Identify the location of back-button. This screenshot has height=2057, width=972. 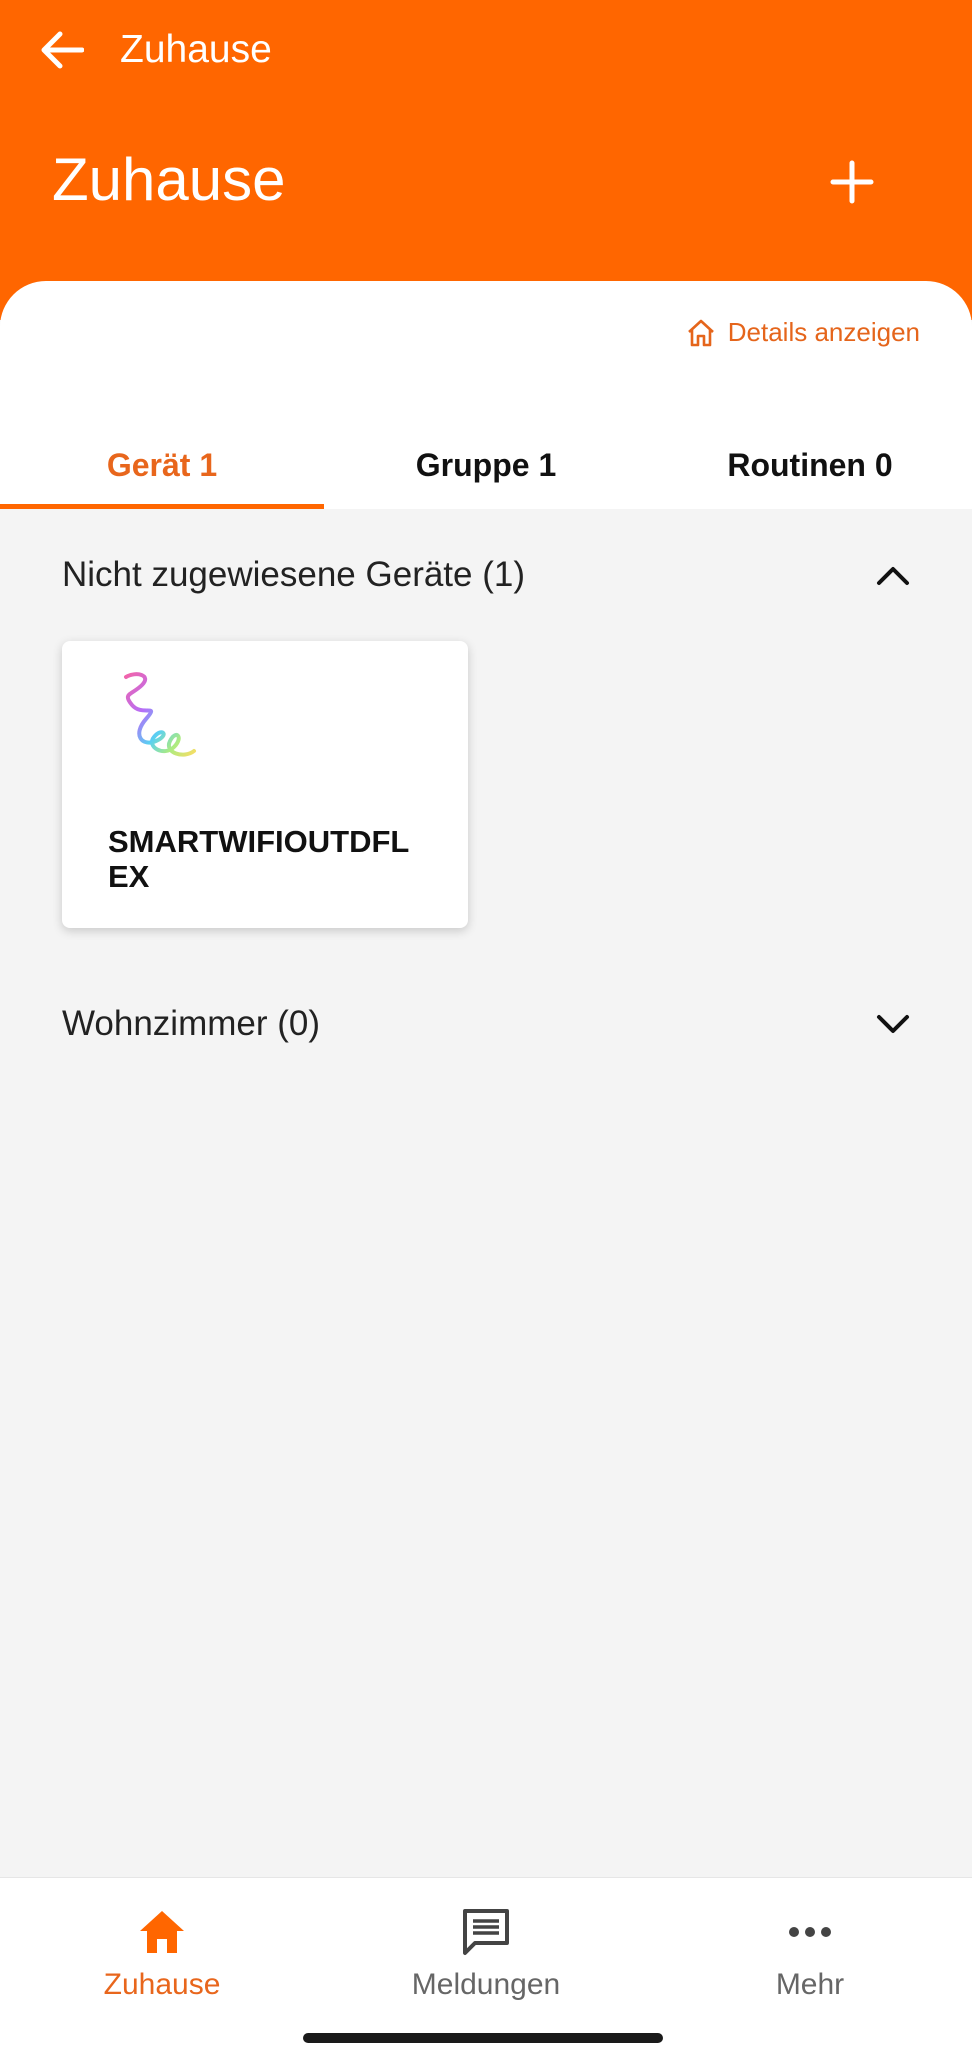
(62, 50).